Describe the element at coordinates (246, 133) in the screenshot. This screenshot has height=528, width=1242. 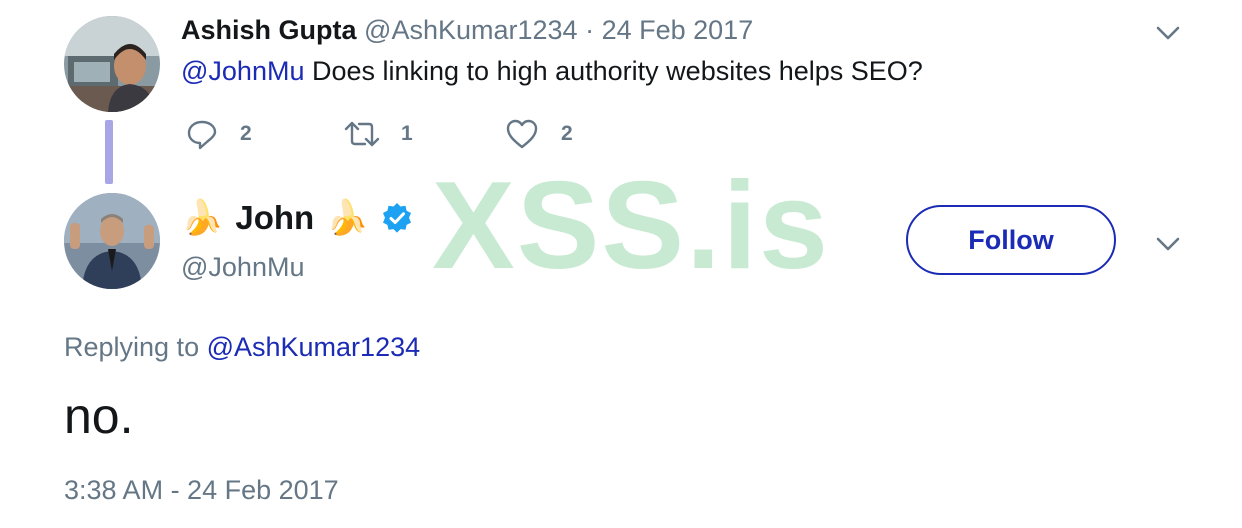
I see `reply-count: 2` at that location.